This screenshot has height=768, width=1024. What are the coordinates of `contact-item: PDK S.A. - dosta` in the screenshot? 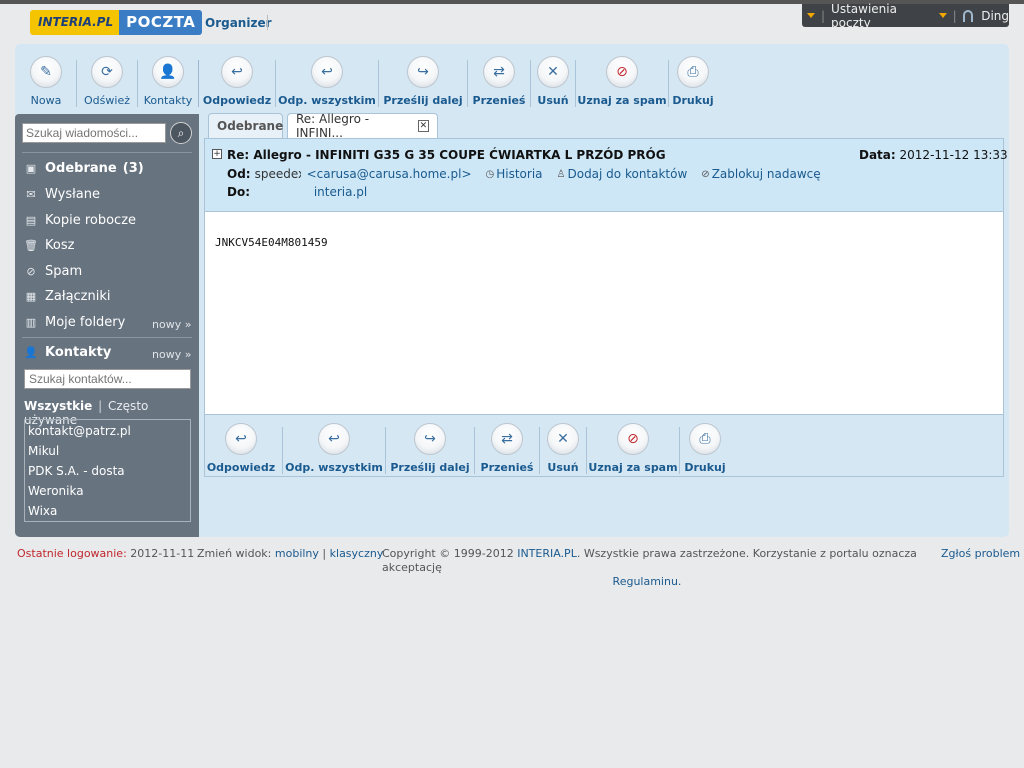 It's located at (107, 471).